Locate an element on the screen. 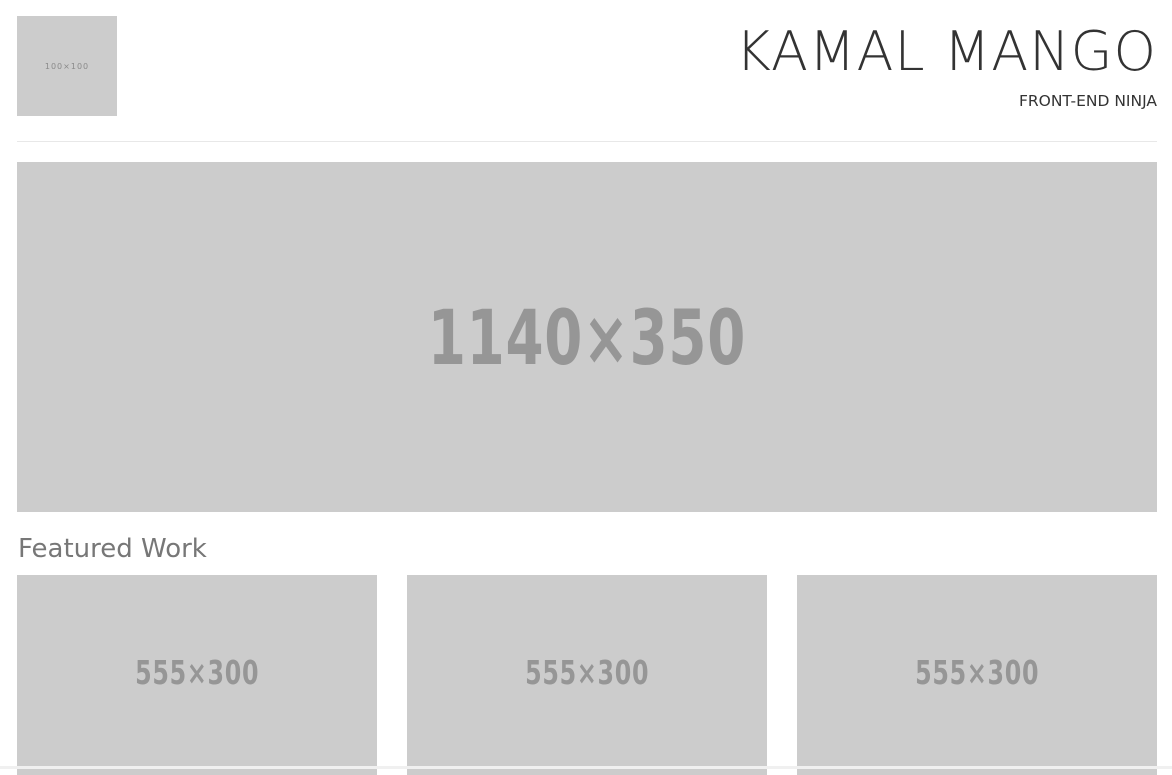 The height and width of the screenshot is (775, 1172). logo-placeholder-label: 100×100 is located at coordinates (67, 66).